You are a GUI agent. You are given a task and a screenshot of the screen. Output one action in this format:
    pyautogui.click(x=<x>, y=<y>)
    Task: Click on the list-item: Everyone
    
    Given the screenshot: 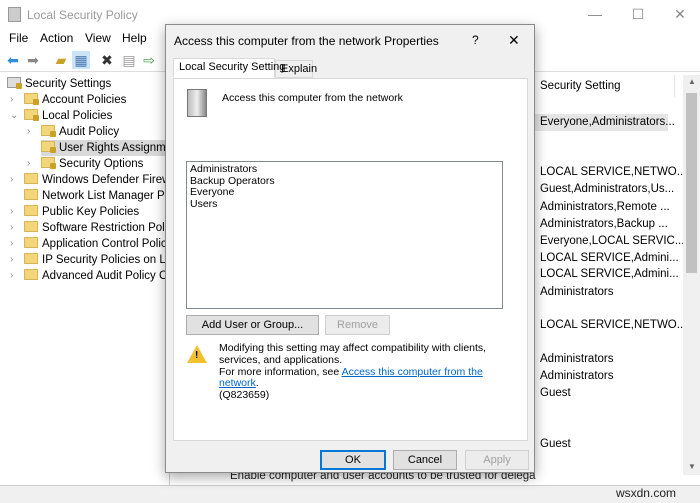 What is the action you would take?
    pyautogui.click(x=344, y=192)
    